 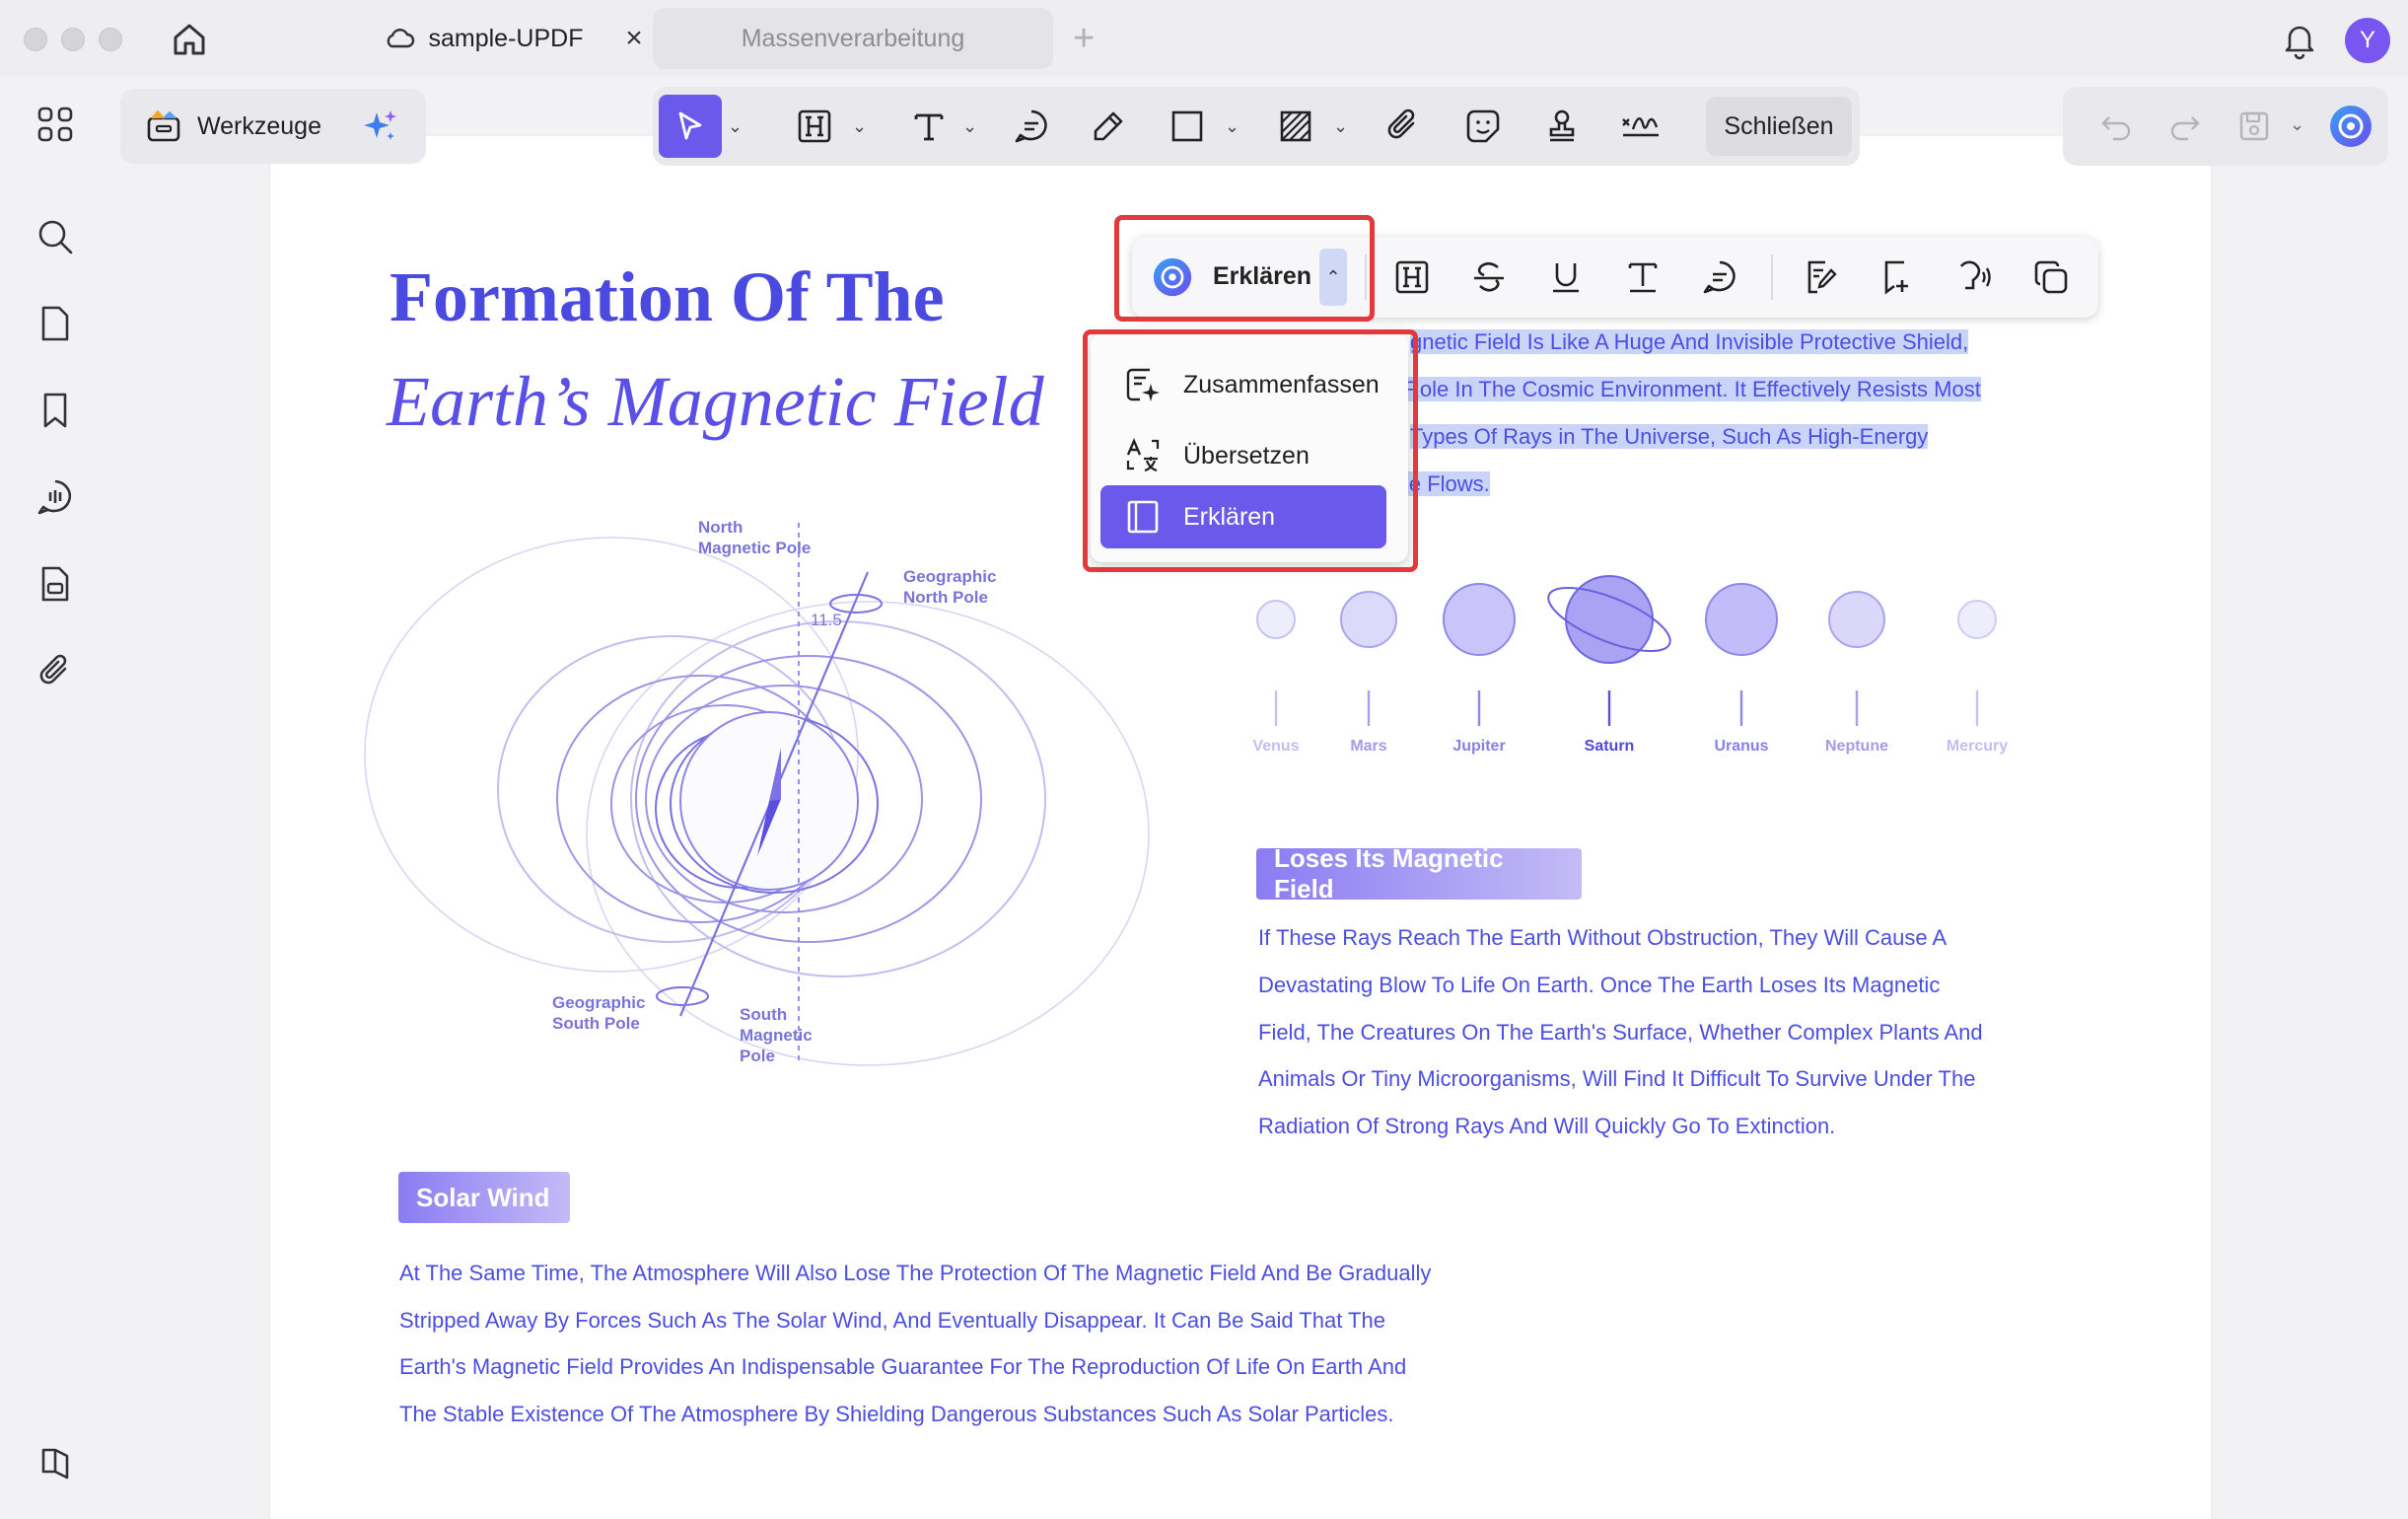 What do you see at coordinates (55, 410) in the screenshot?
I see `bookmark-icon` at bounding box center [55, 410].